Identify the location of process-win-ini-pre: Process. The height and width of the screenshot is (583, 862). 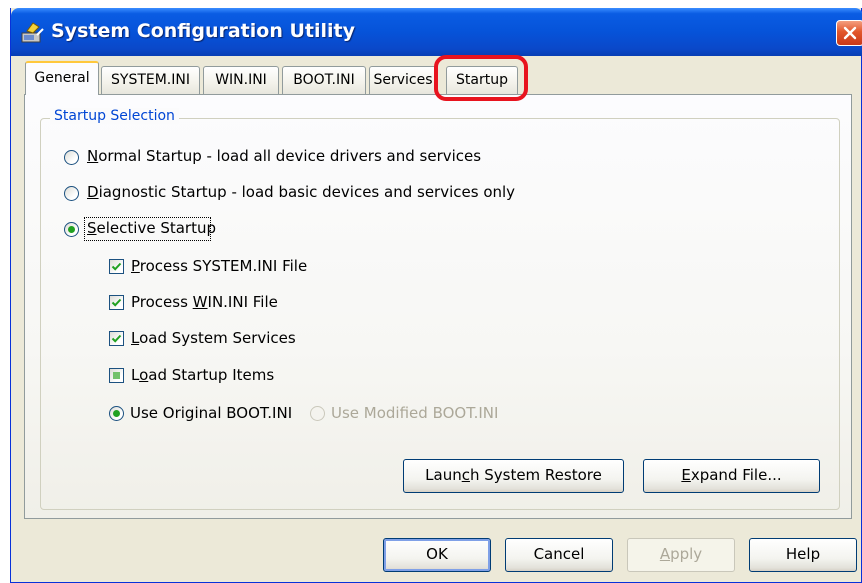
(162, 302).